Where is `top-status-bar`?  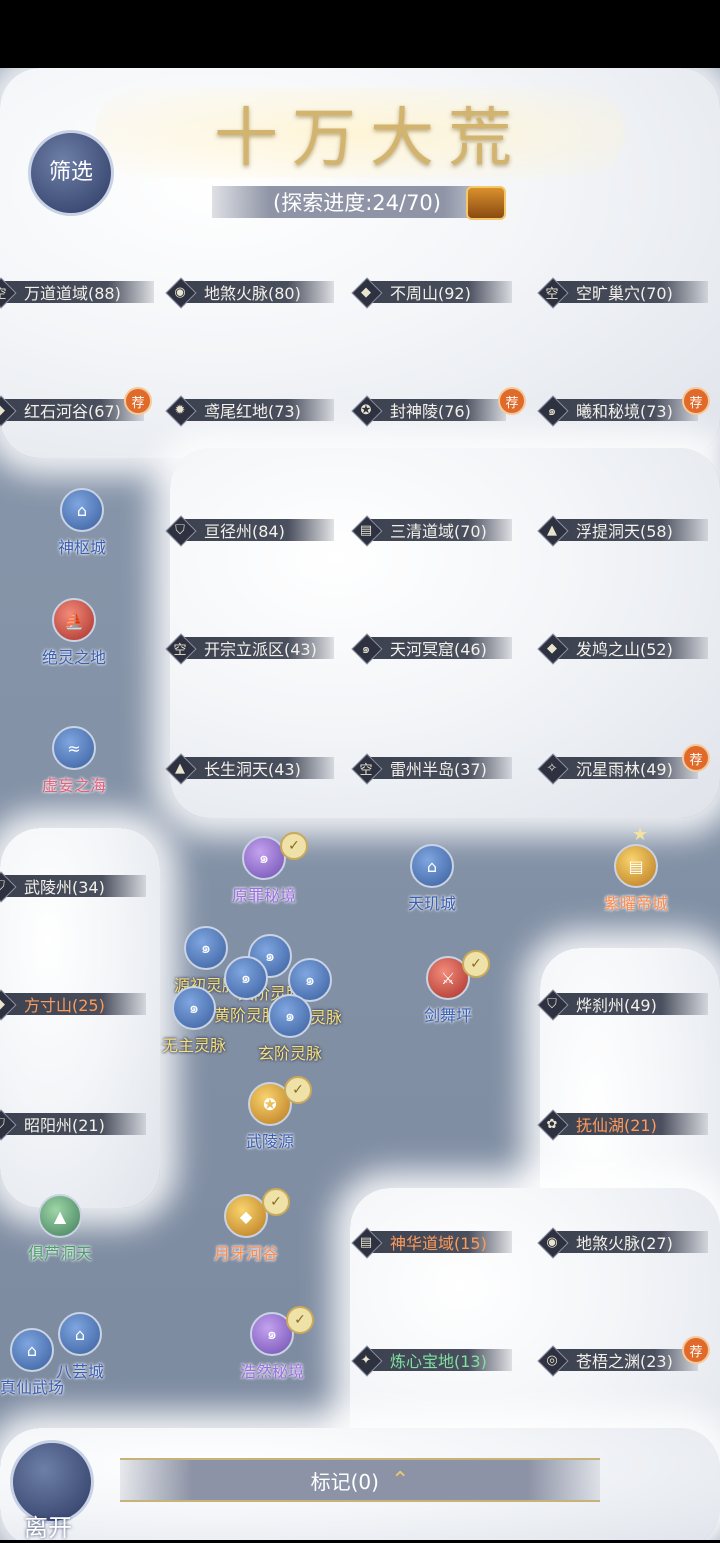
top-status-bar is located at coordinates (360, 34).